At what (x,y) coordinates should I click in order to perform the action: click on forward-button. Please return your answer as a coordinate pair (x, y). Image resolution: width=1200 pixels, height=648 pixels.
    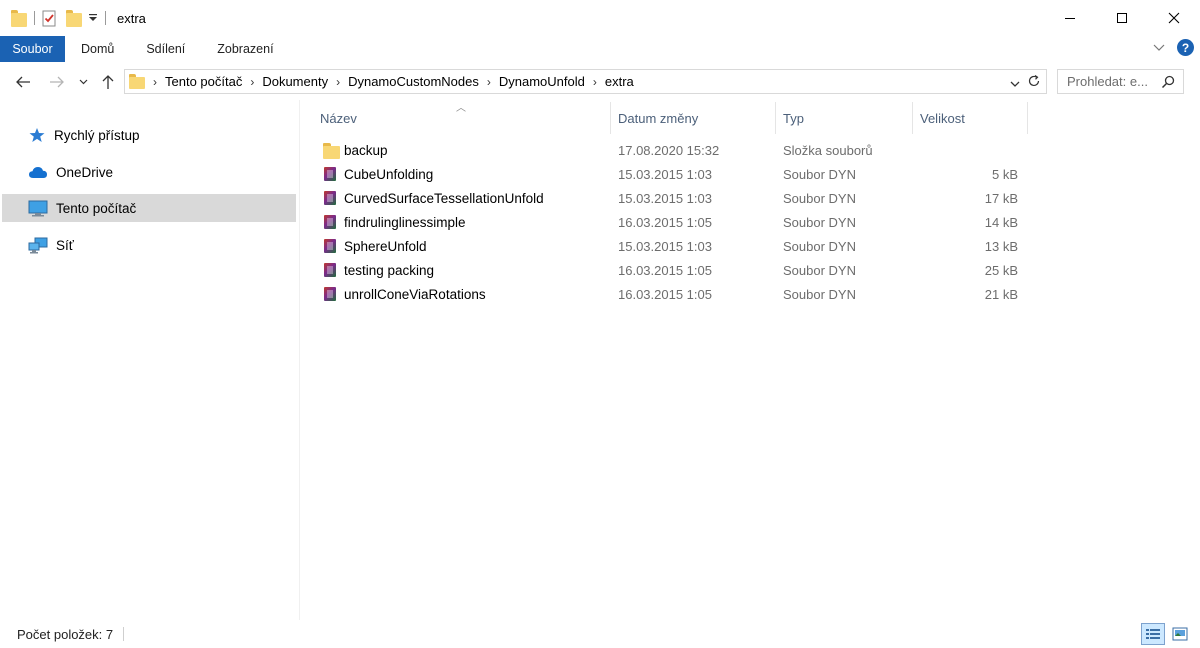
    Looking at the image, I should click on (57, 82).